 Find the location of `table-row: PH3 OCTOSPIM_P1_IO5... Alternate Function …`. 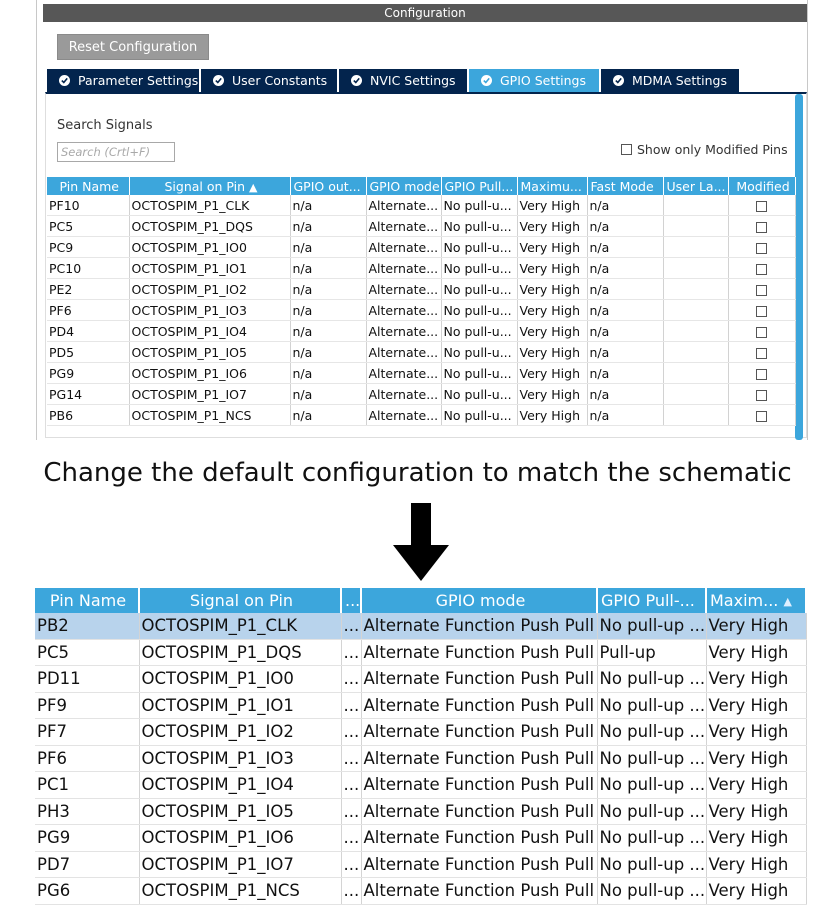

table-row: PH3 OCTOSPIM_P1_IO5... Alternate Function … is located at coordinates (421, 811).